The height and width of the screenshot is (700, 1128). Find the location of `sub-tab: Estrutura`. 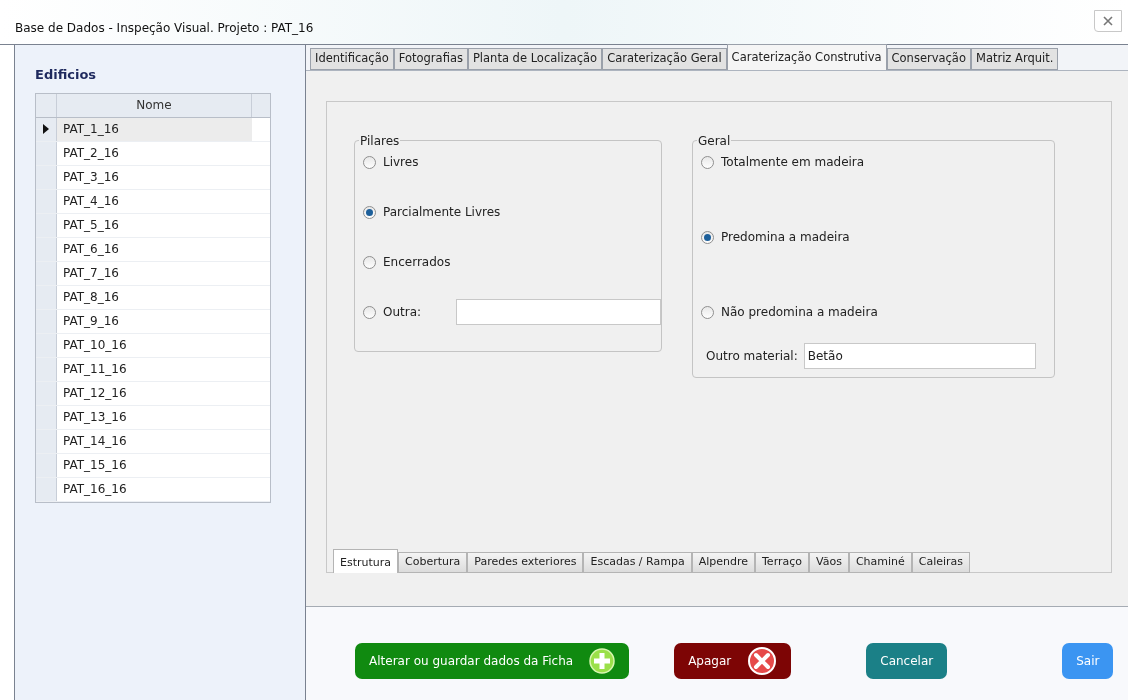

sub-tab: Estrutura is located at coordinates (366, 561).